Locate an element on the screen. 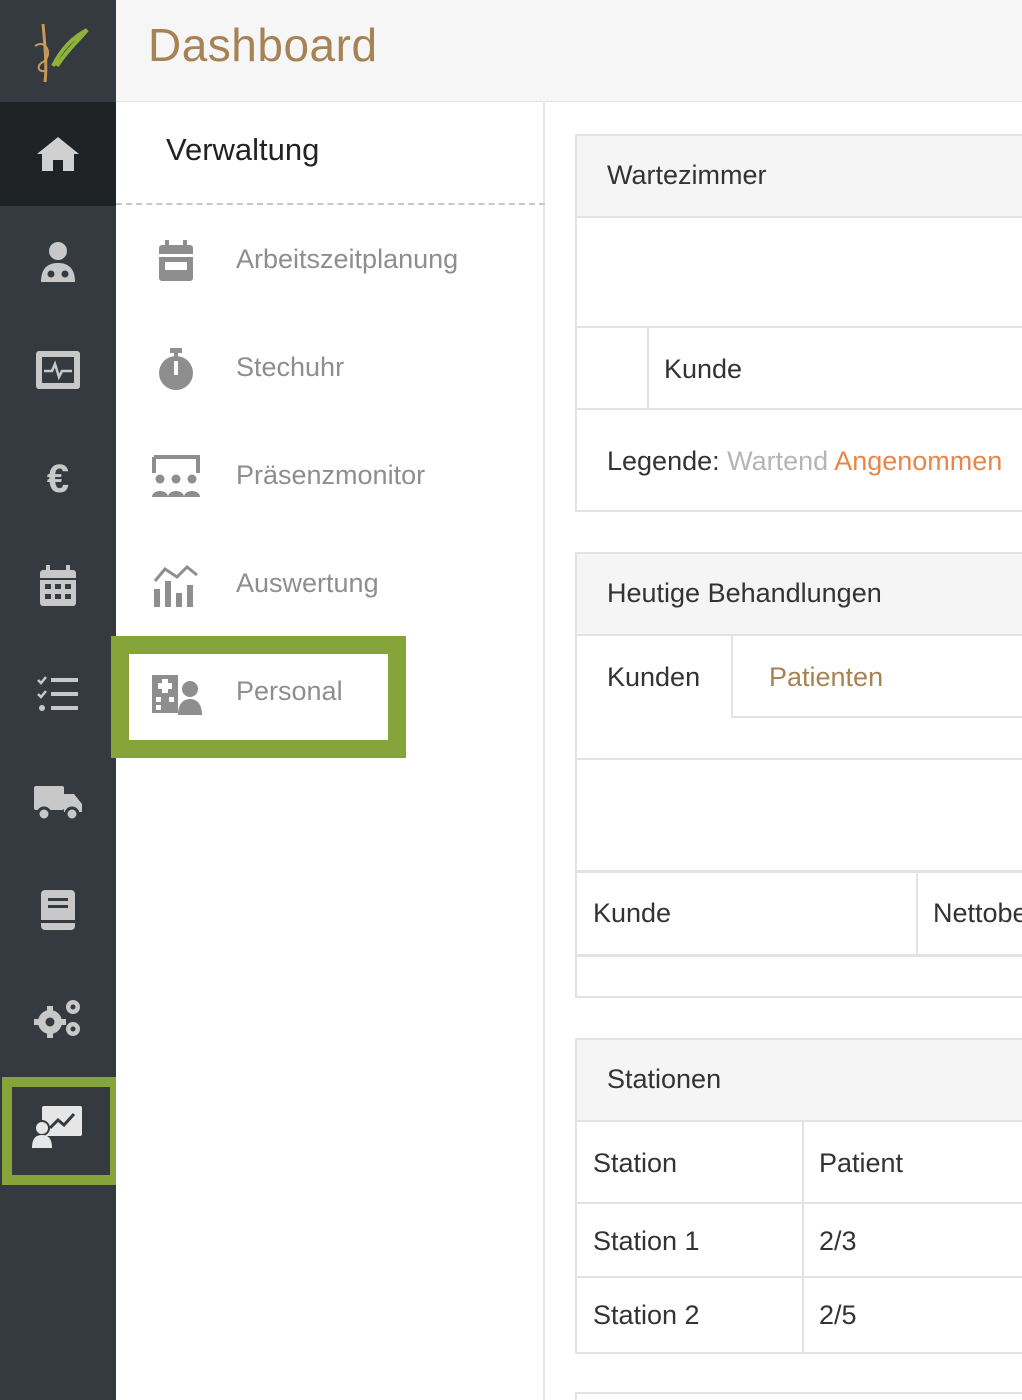 The width and height of the screenshot is (1022, 1400). rail-item-finance: € is located at coordinates (58, 478).